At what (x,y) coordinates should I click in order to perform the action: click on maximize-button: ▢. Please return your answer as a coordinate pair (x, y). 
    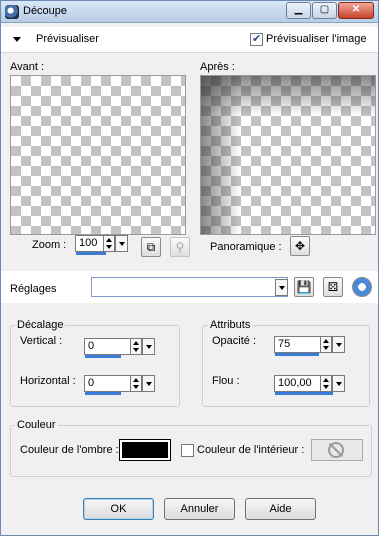
    Looking at the image, I should click on (324, 10).